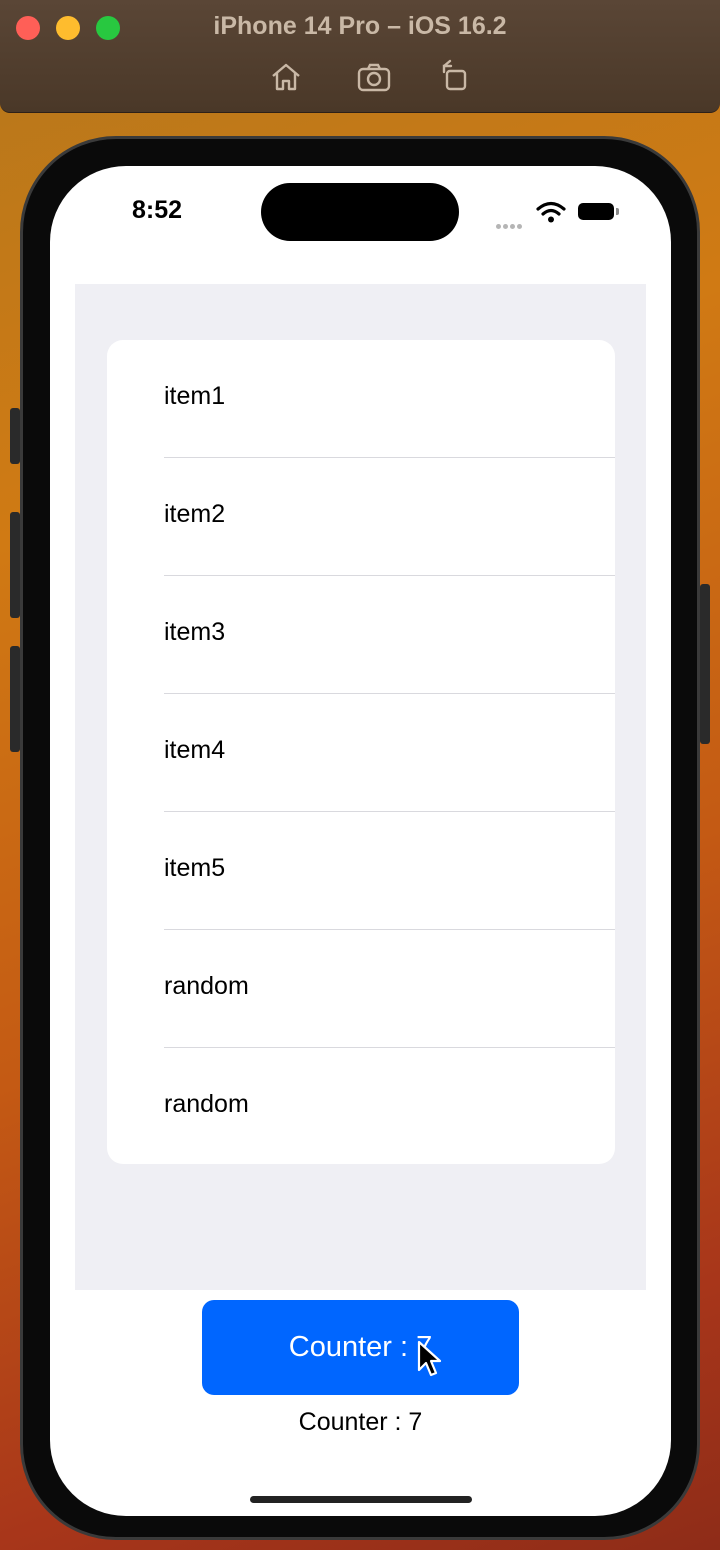 This screenshot has height=1550, width=720. I want to click on list-item: item3, so click(361, 635).